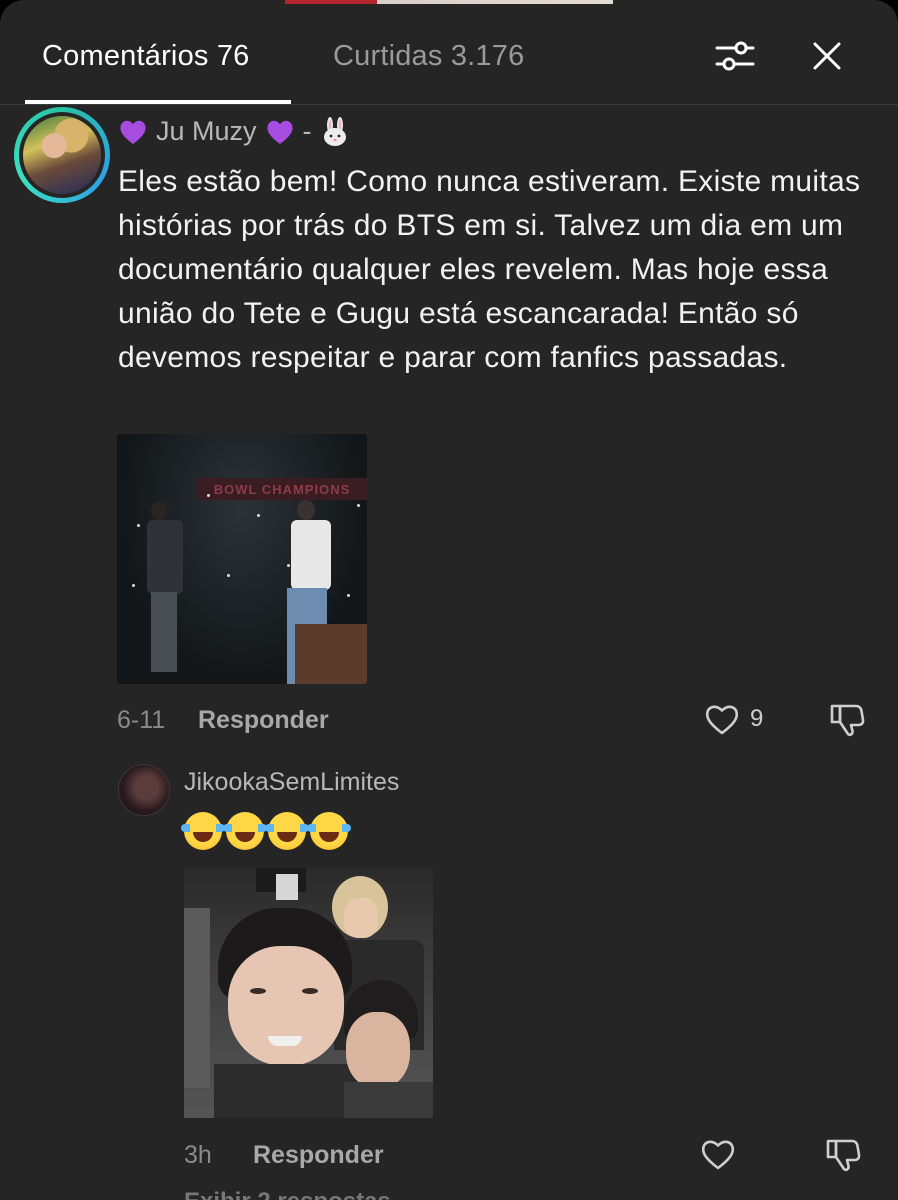 The height and width of the screenshot is (1200, 898). I want to click on filter-button, so click(735, 56).